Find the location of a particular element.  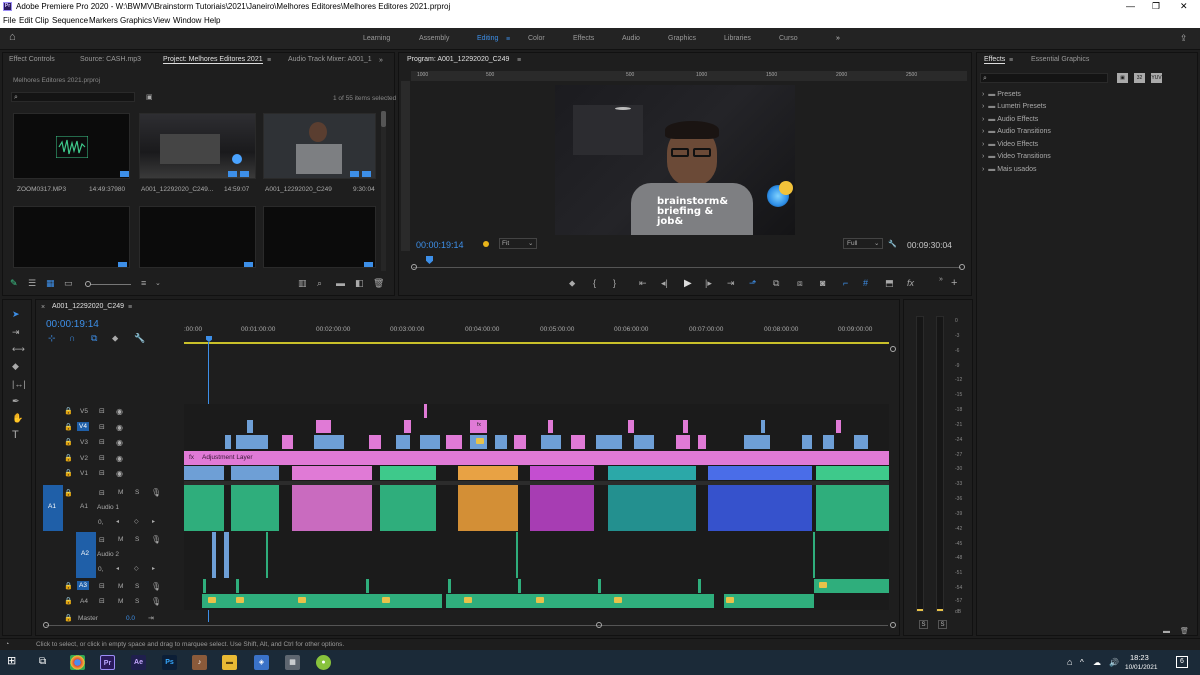

panel-menu-icon: ≡ is located at coordinates (269, 60).